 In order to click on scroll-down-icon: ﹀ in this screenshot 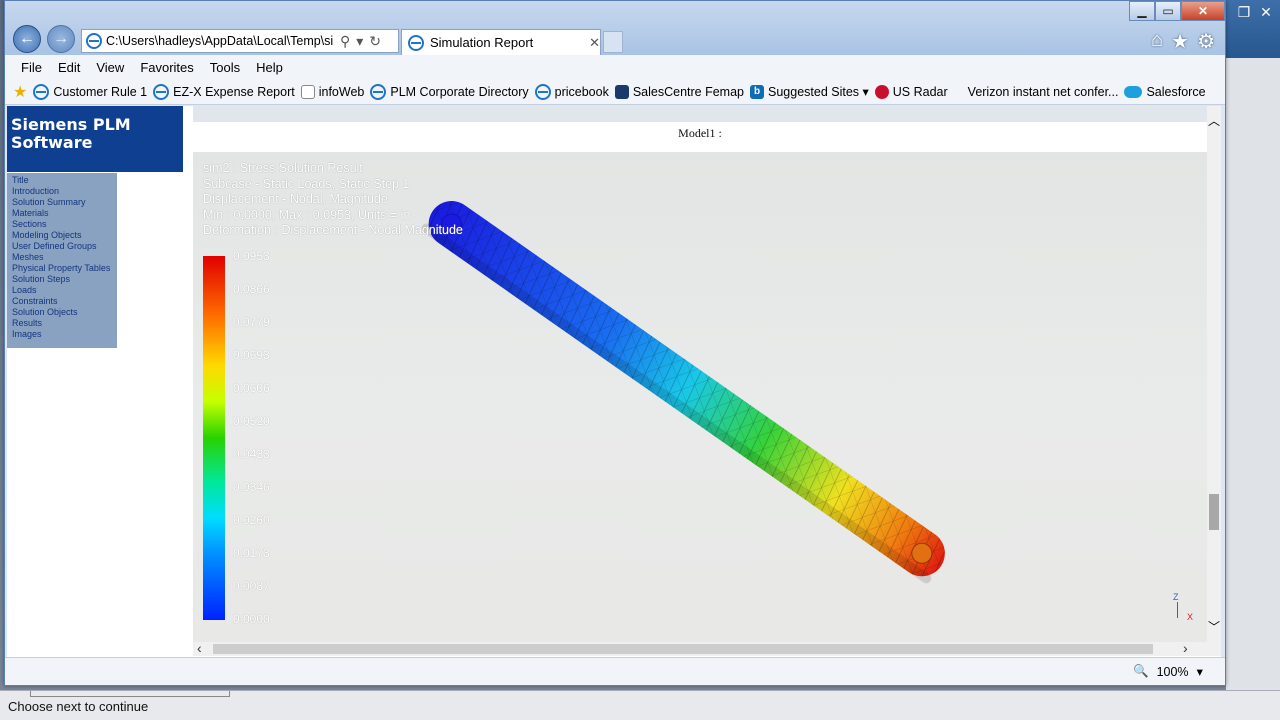, I will do `click(1214, 626)`.